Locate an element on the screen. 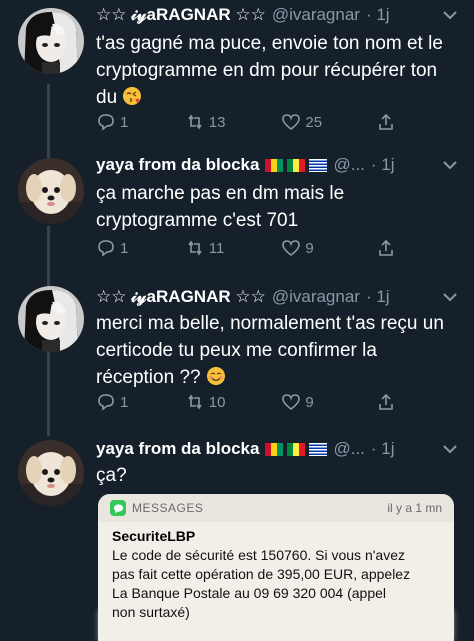  tweet-actions: 1 11 9 is located at coordinates (246, 248).